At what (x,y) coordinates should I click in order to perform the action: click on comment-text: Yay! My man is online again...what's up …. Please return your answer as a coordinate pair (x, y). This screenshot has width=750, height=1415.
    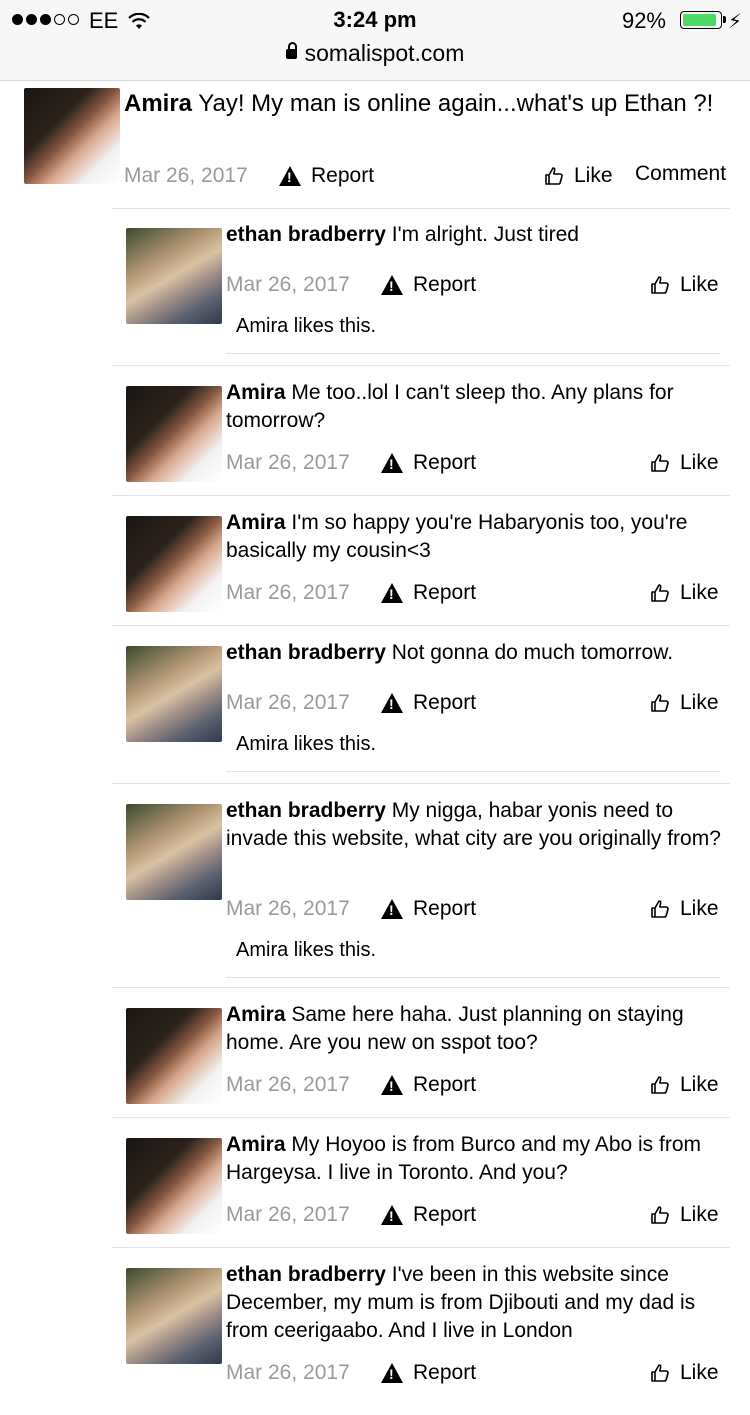
    Looking at the image, I should click on (456, 103).